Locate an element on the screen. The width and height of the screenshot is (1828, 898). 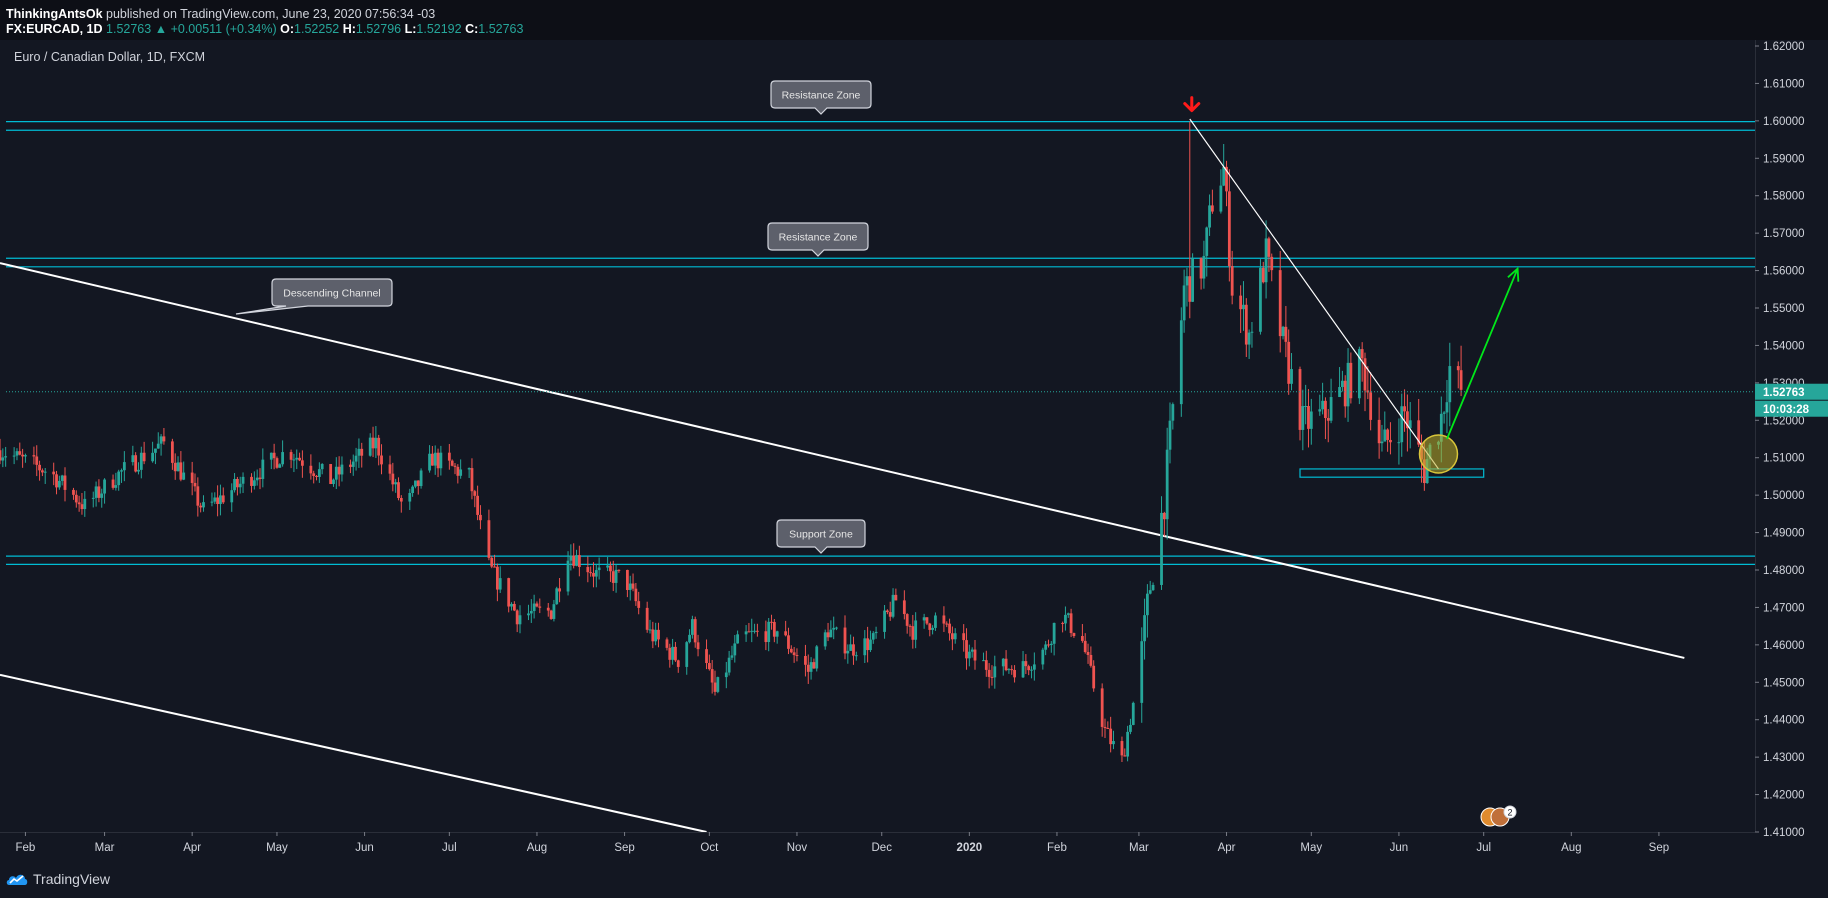
time-tick-label: Dec is located at coordinates (882, 848).